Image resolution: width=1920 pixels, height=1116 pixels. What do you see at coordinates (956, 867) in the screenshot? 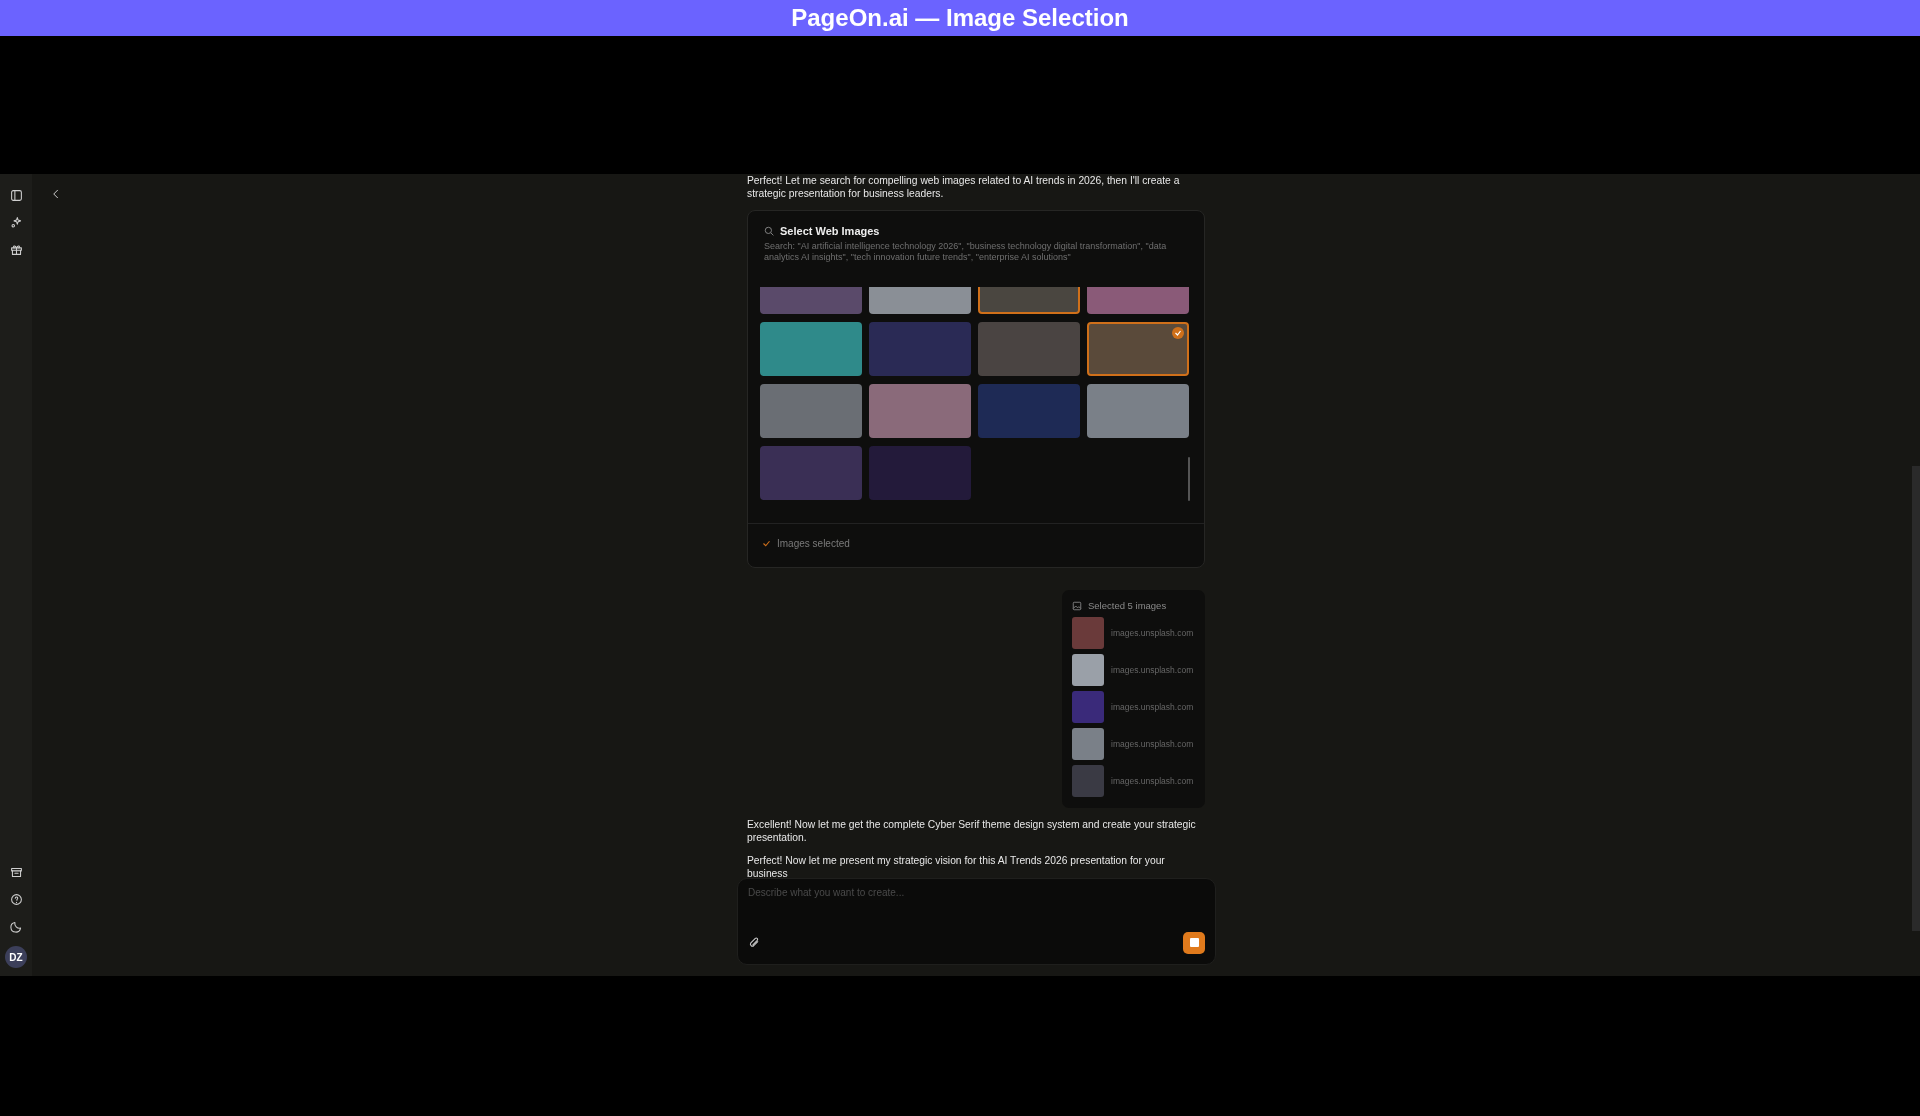
I see `assistant-message: Perfect! Now let me present my strategic vision for this AI Trends 2026 presentation for your business` at bounding box center [956, 867].